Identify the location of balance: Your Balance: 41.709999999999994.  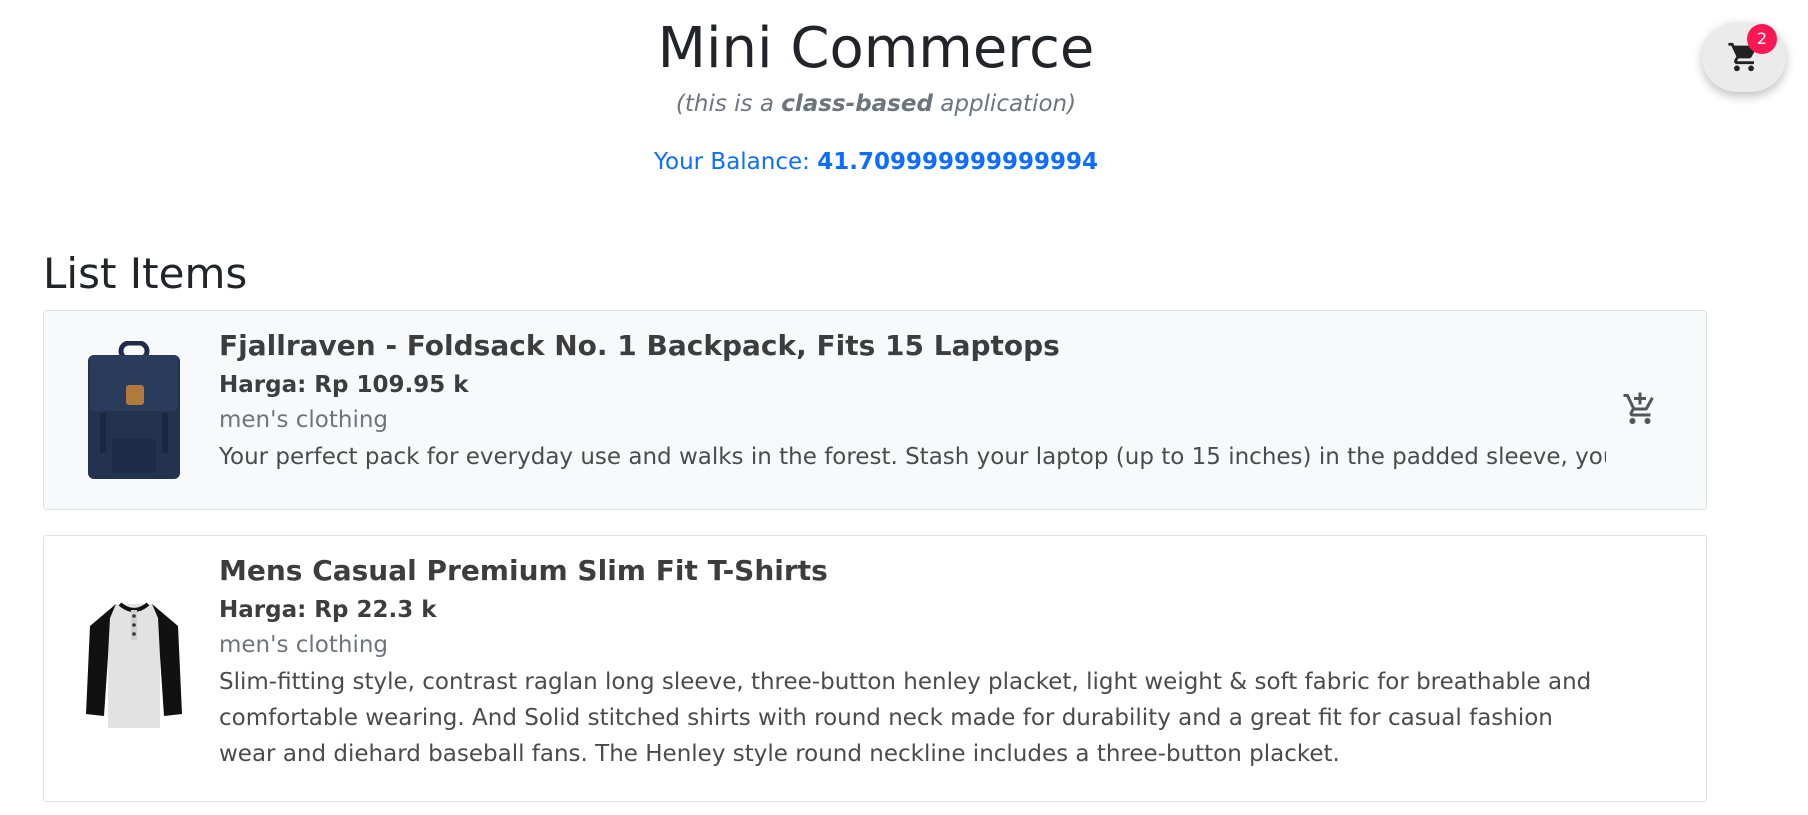
(876, 162).